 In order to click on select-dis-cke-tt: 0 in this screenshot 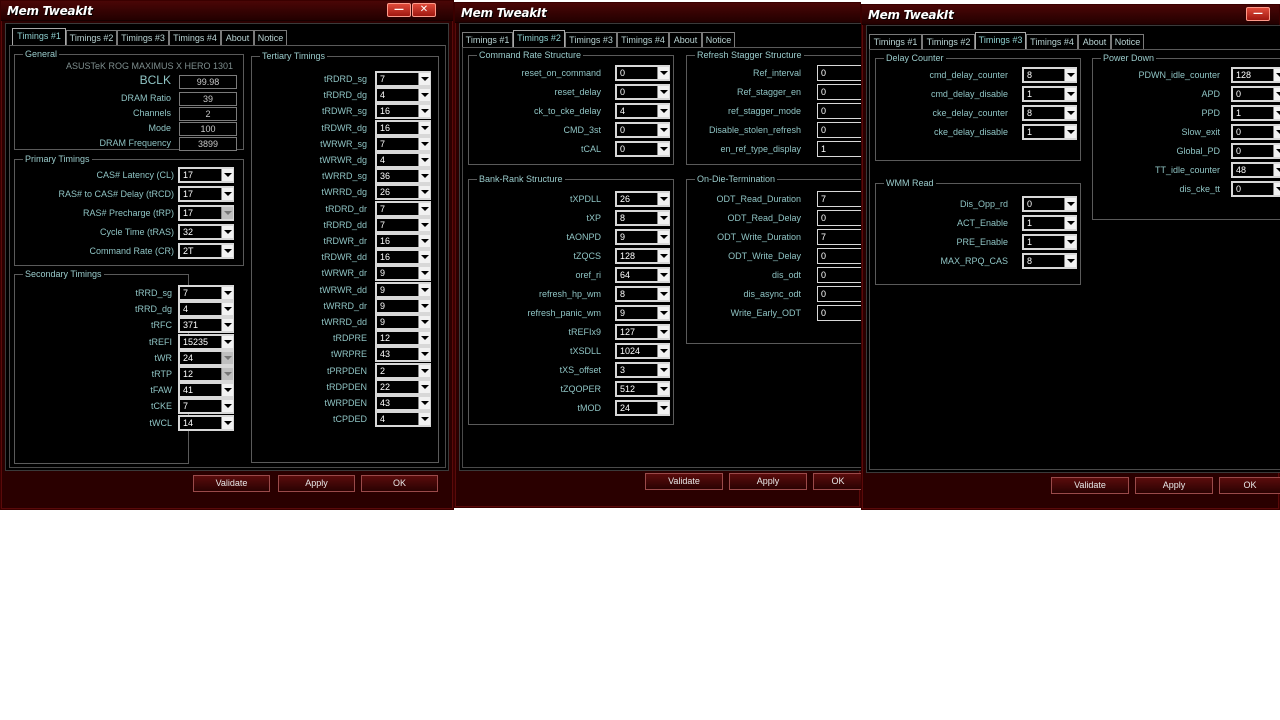, I will do `click(1255, 189)`.